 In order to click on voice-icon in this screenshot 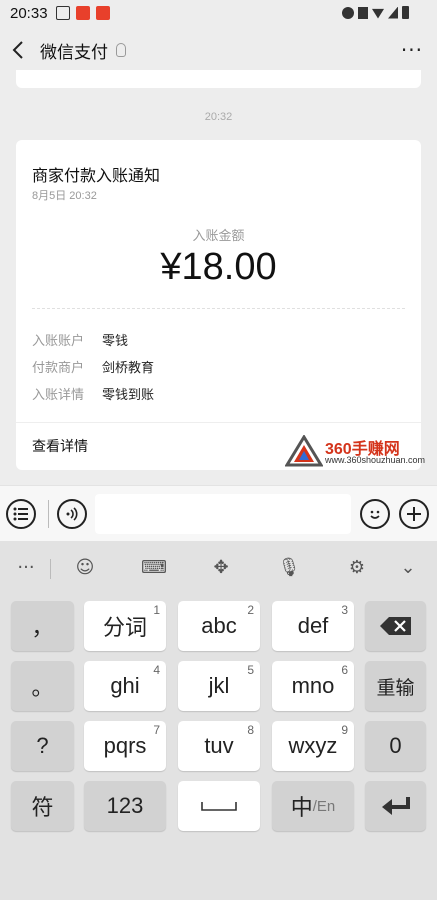, I will do `click(72, 514)`.